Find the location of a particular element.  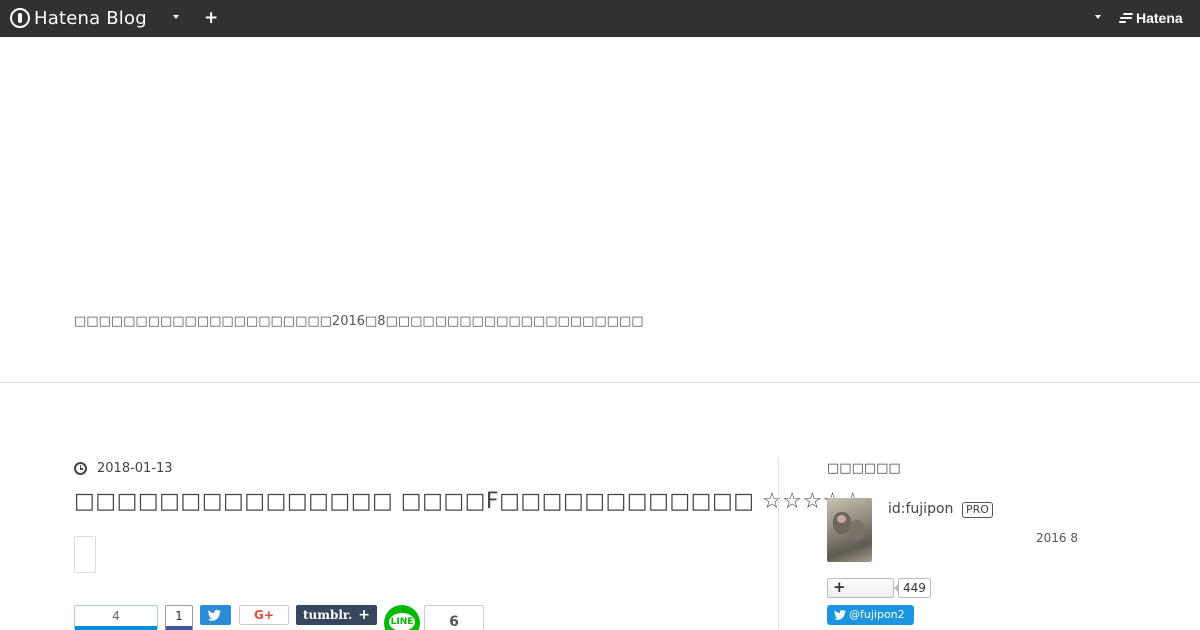

twitter-follow-button: @fujipon2 is located at coordinates (870, 615).